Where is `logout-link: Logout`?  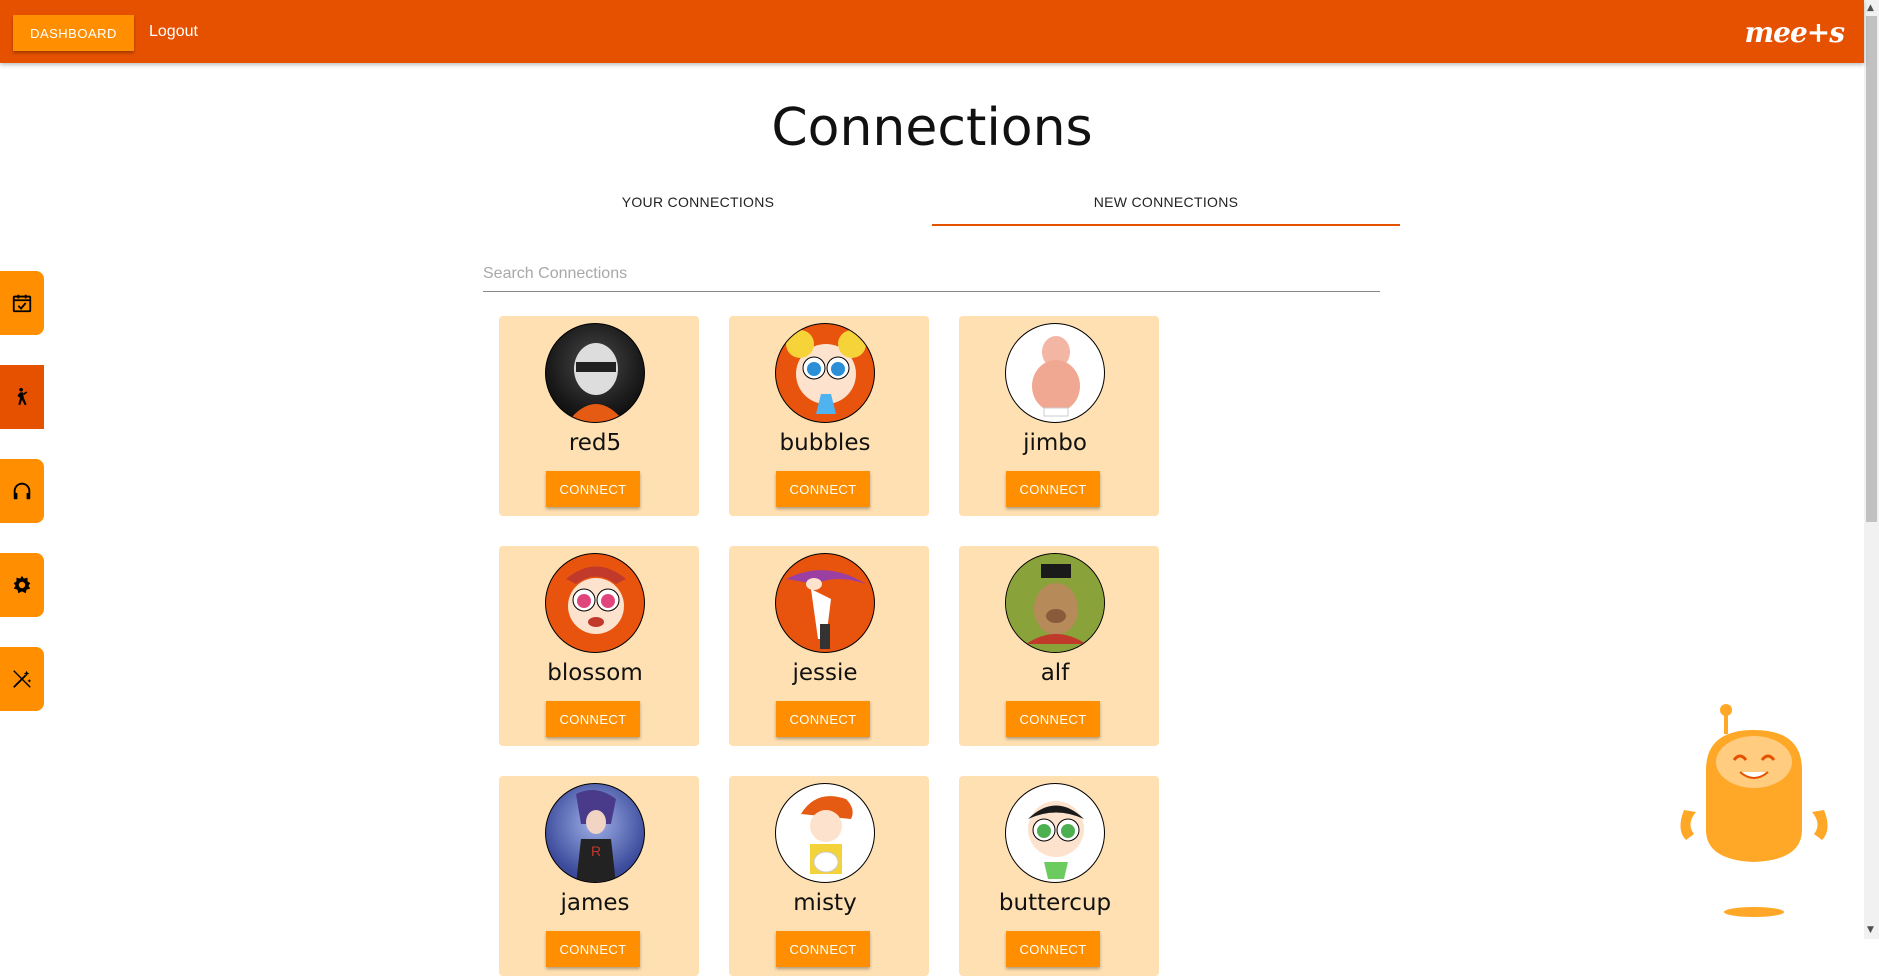 logout-link: Logout is located at coordinates (173, 32).